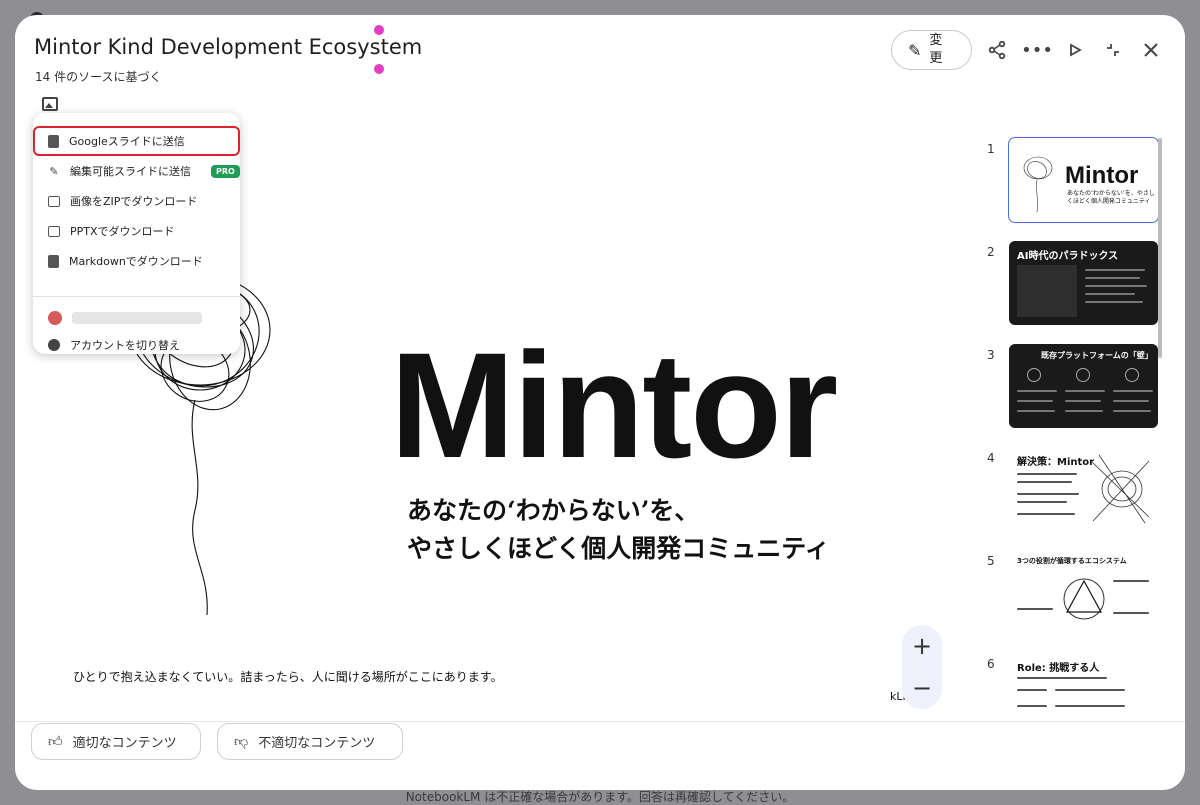  Describe the element at coordinates (225, 171) in the screenshot. I see `pro-badge: PRO` at that location.